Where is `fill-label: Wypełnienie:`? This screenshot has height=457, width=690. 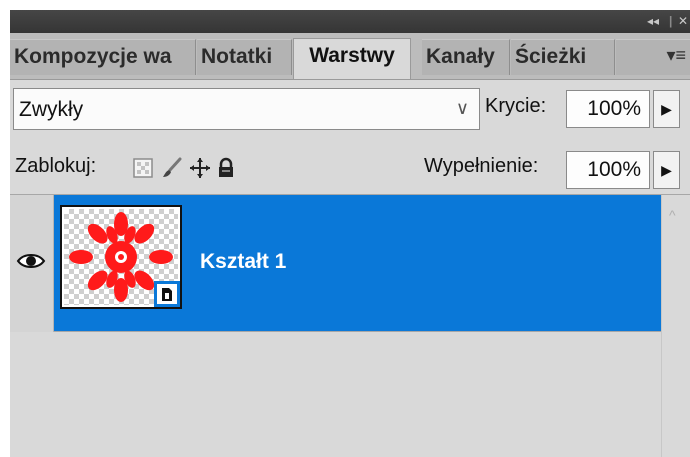 fill-label: Wypełnienie: is located at coordinates (481, 166).